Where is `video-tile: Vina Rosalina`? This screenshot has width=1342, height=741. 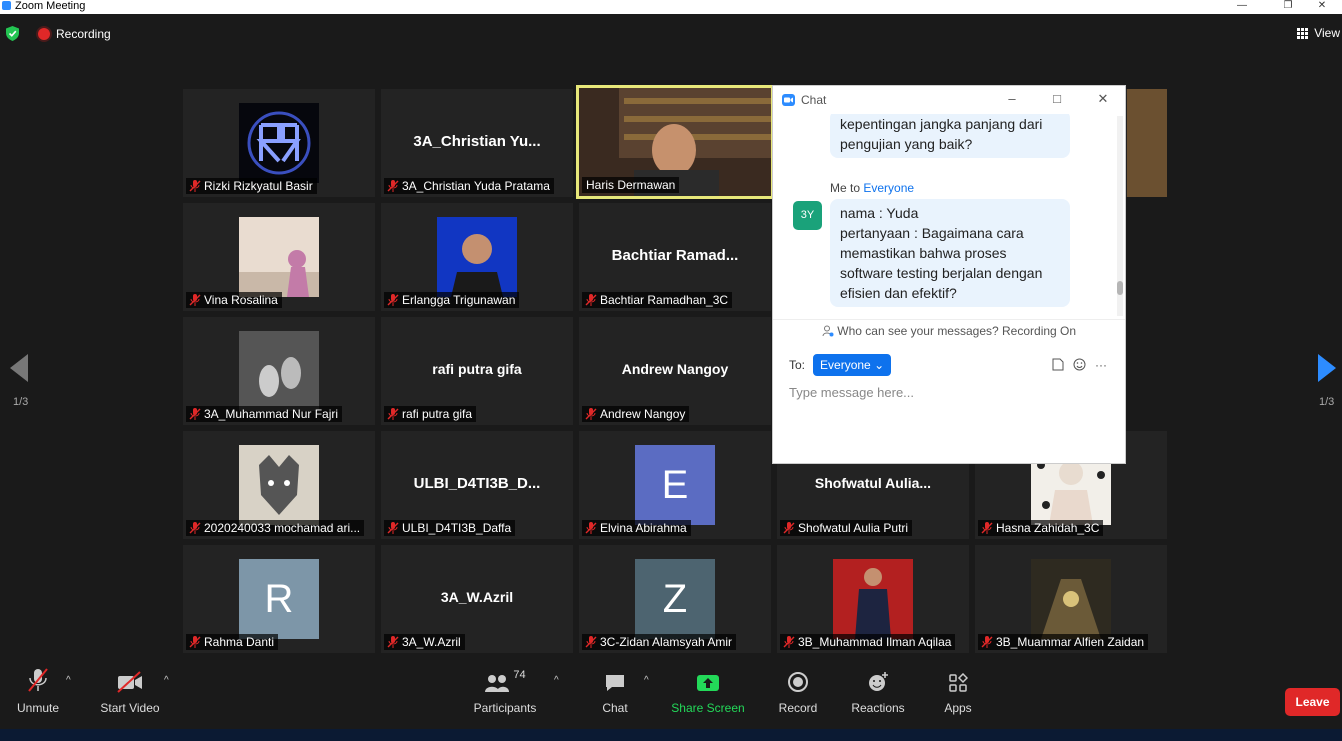 video-tile: Vina Rosalina is located at coordinates (279, 257).